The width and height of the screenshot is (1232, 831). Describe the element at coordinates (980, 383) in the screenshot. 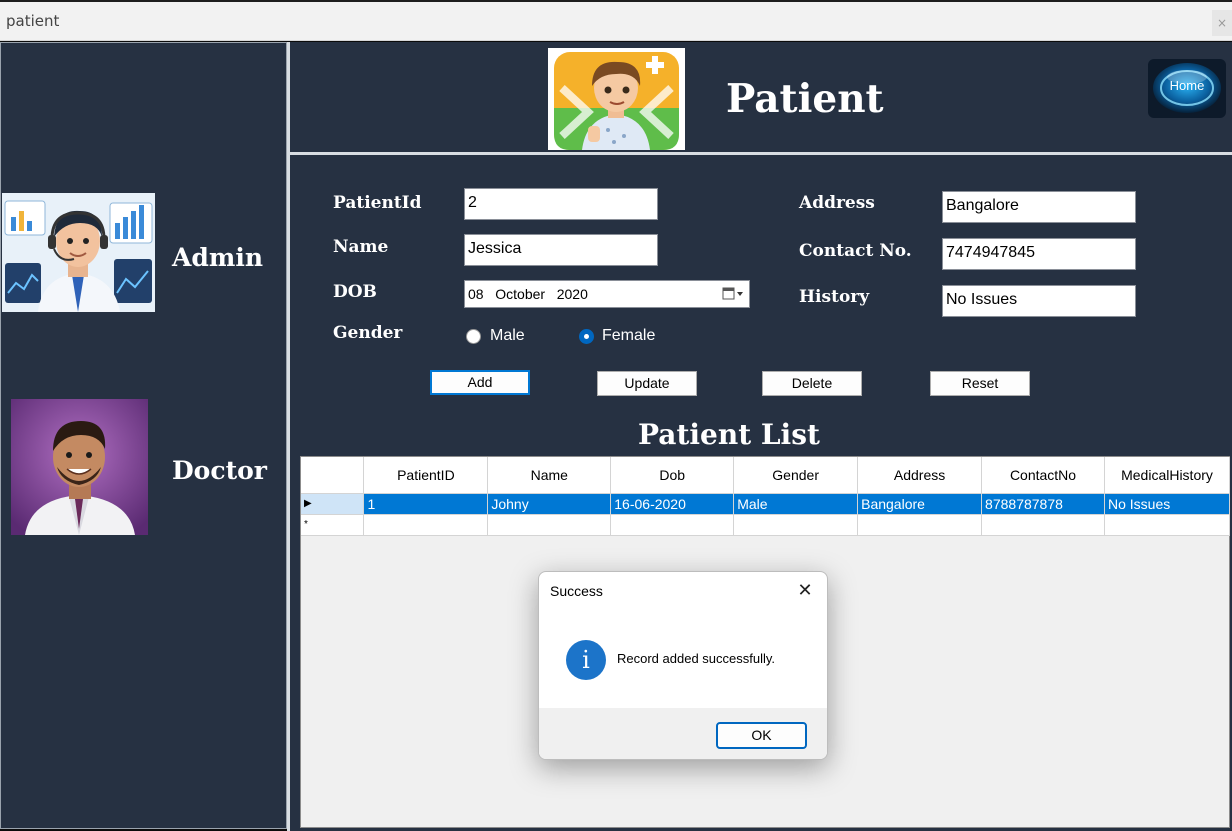

I see `reset-button: Reset` at that location.